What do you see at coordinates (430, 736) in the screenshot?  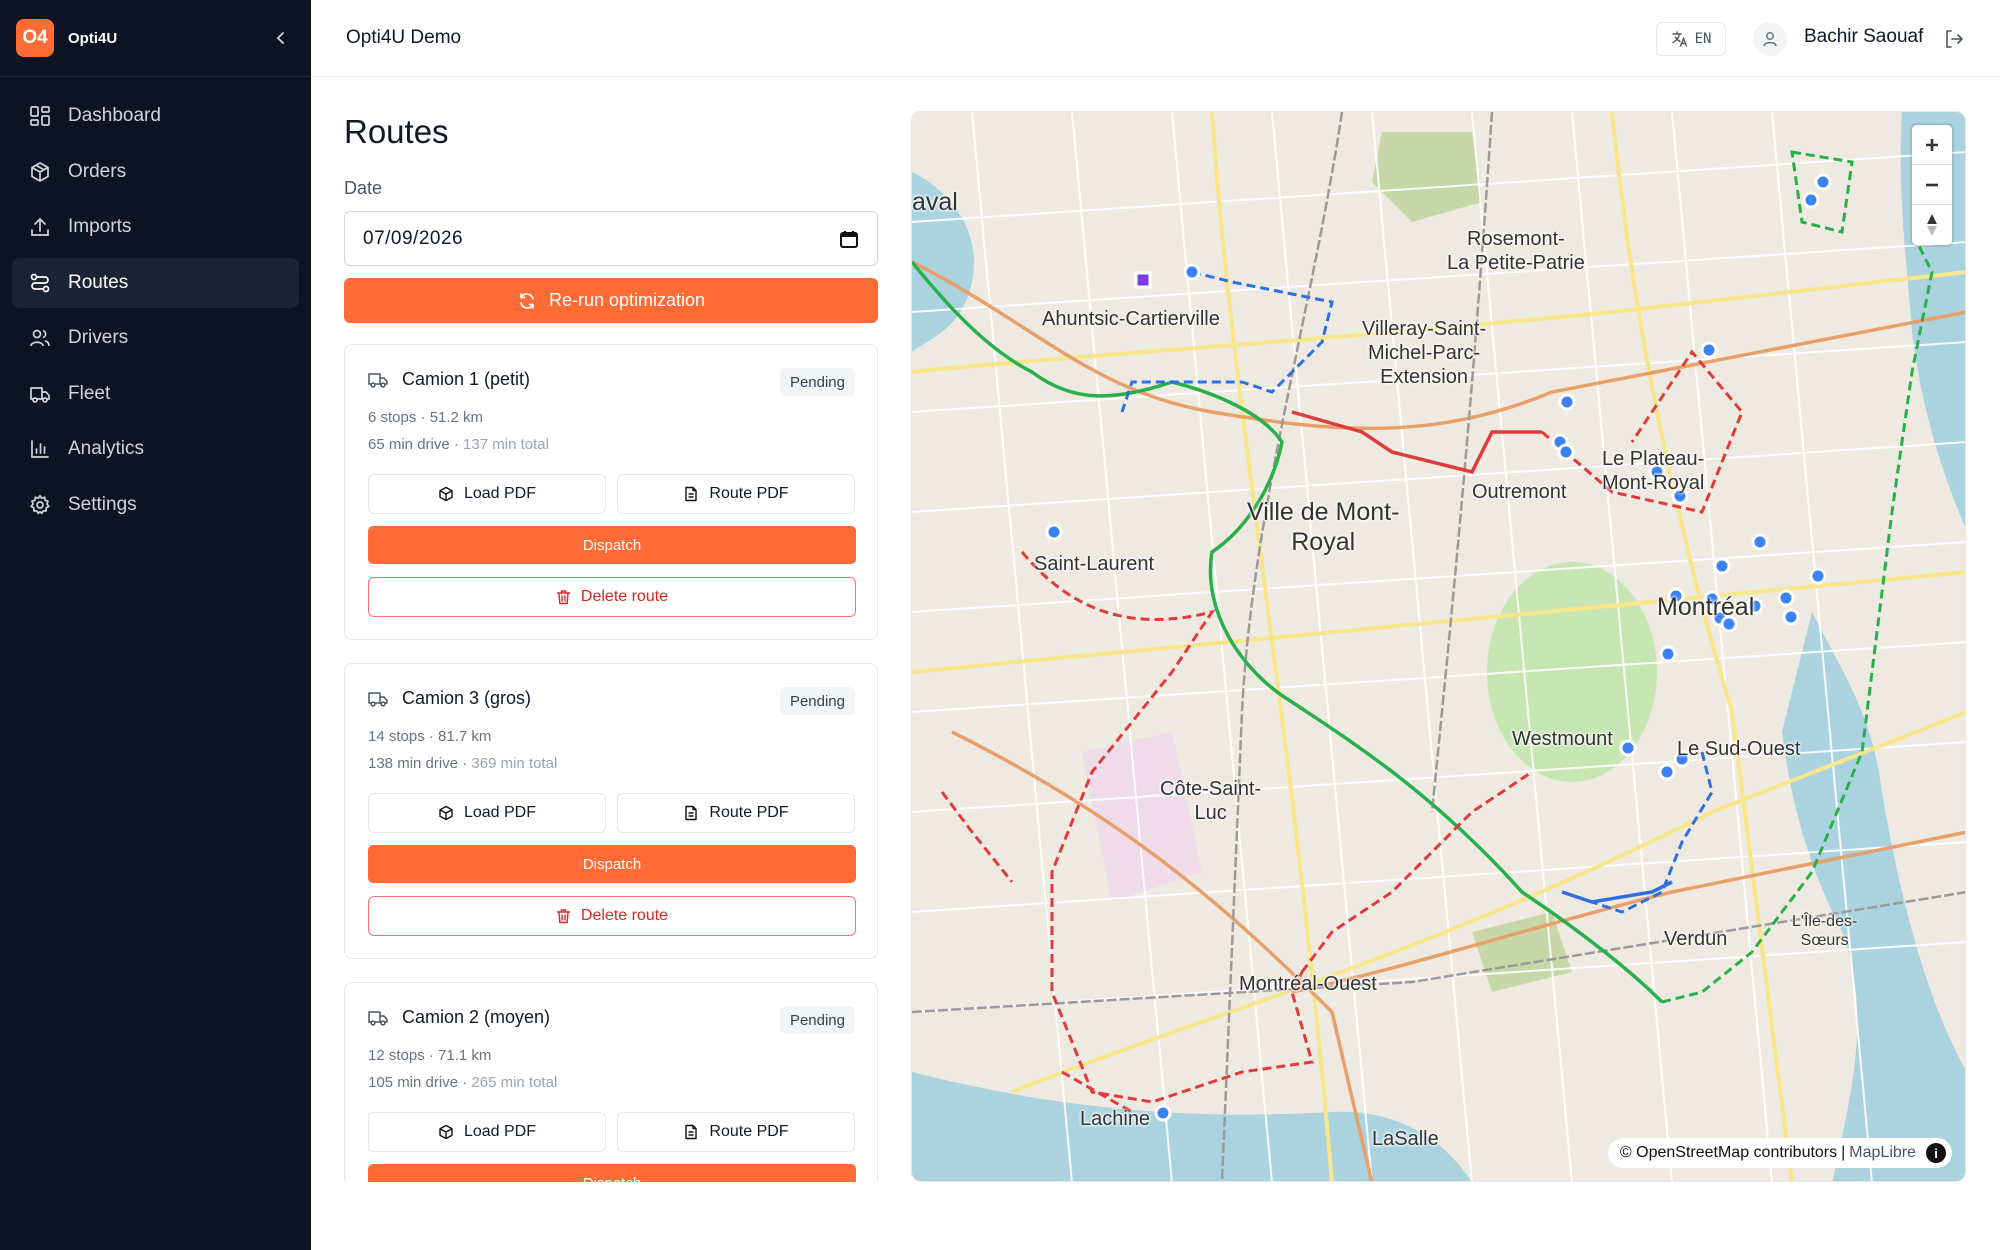 I see `route-stats: 14 stops · 81.7 km` at bounding box center [430, 736].